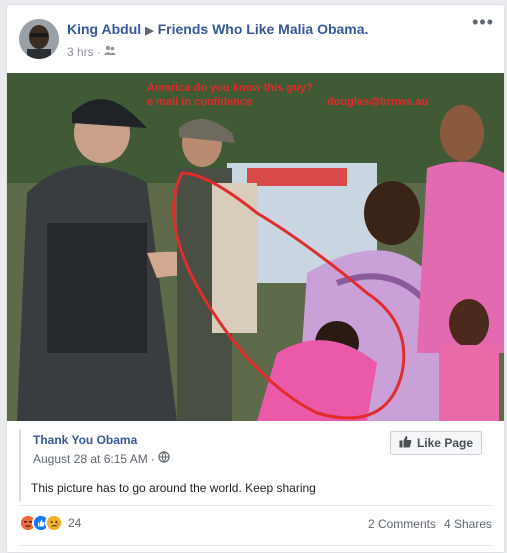  Describe the element at coordinates (110, 51) in the screenshot. I see `friends-icon` at that location.